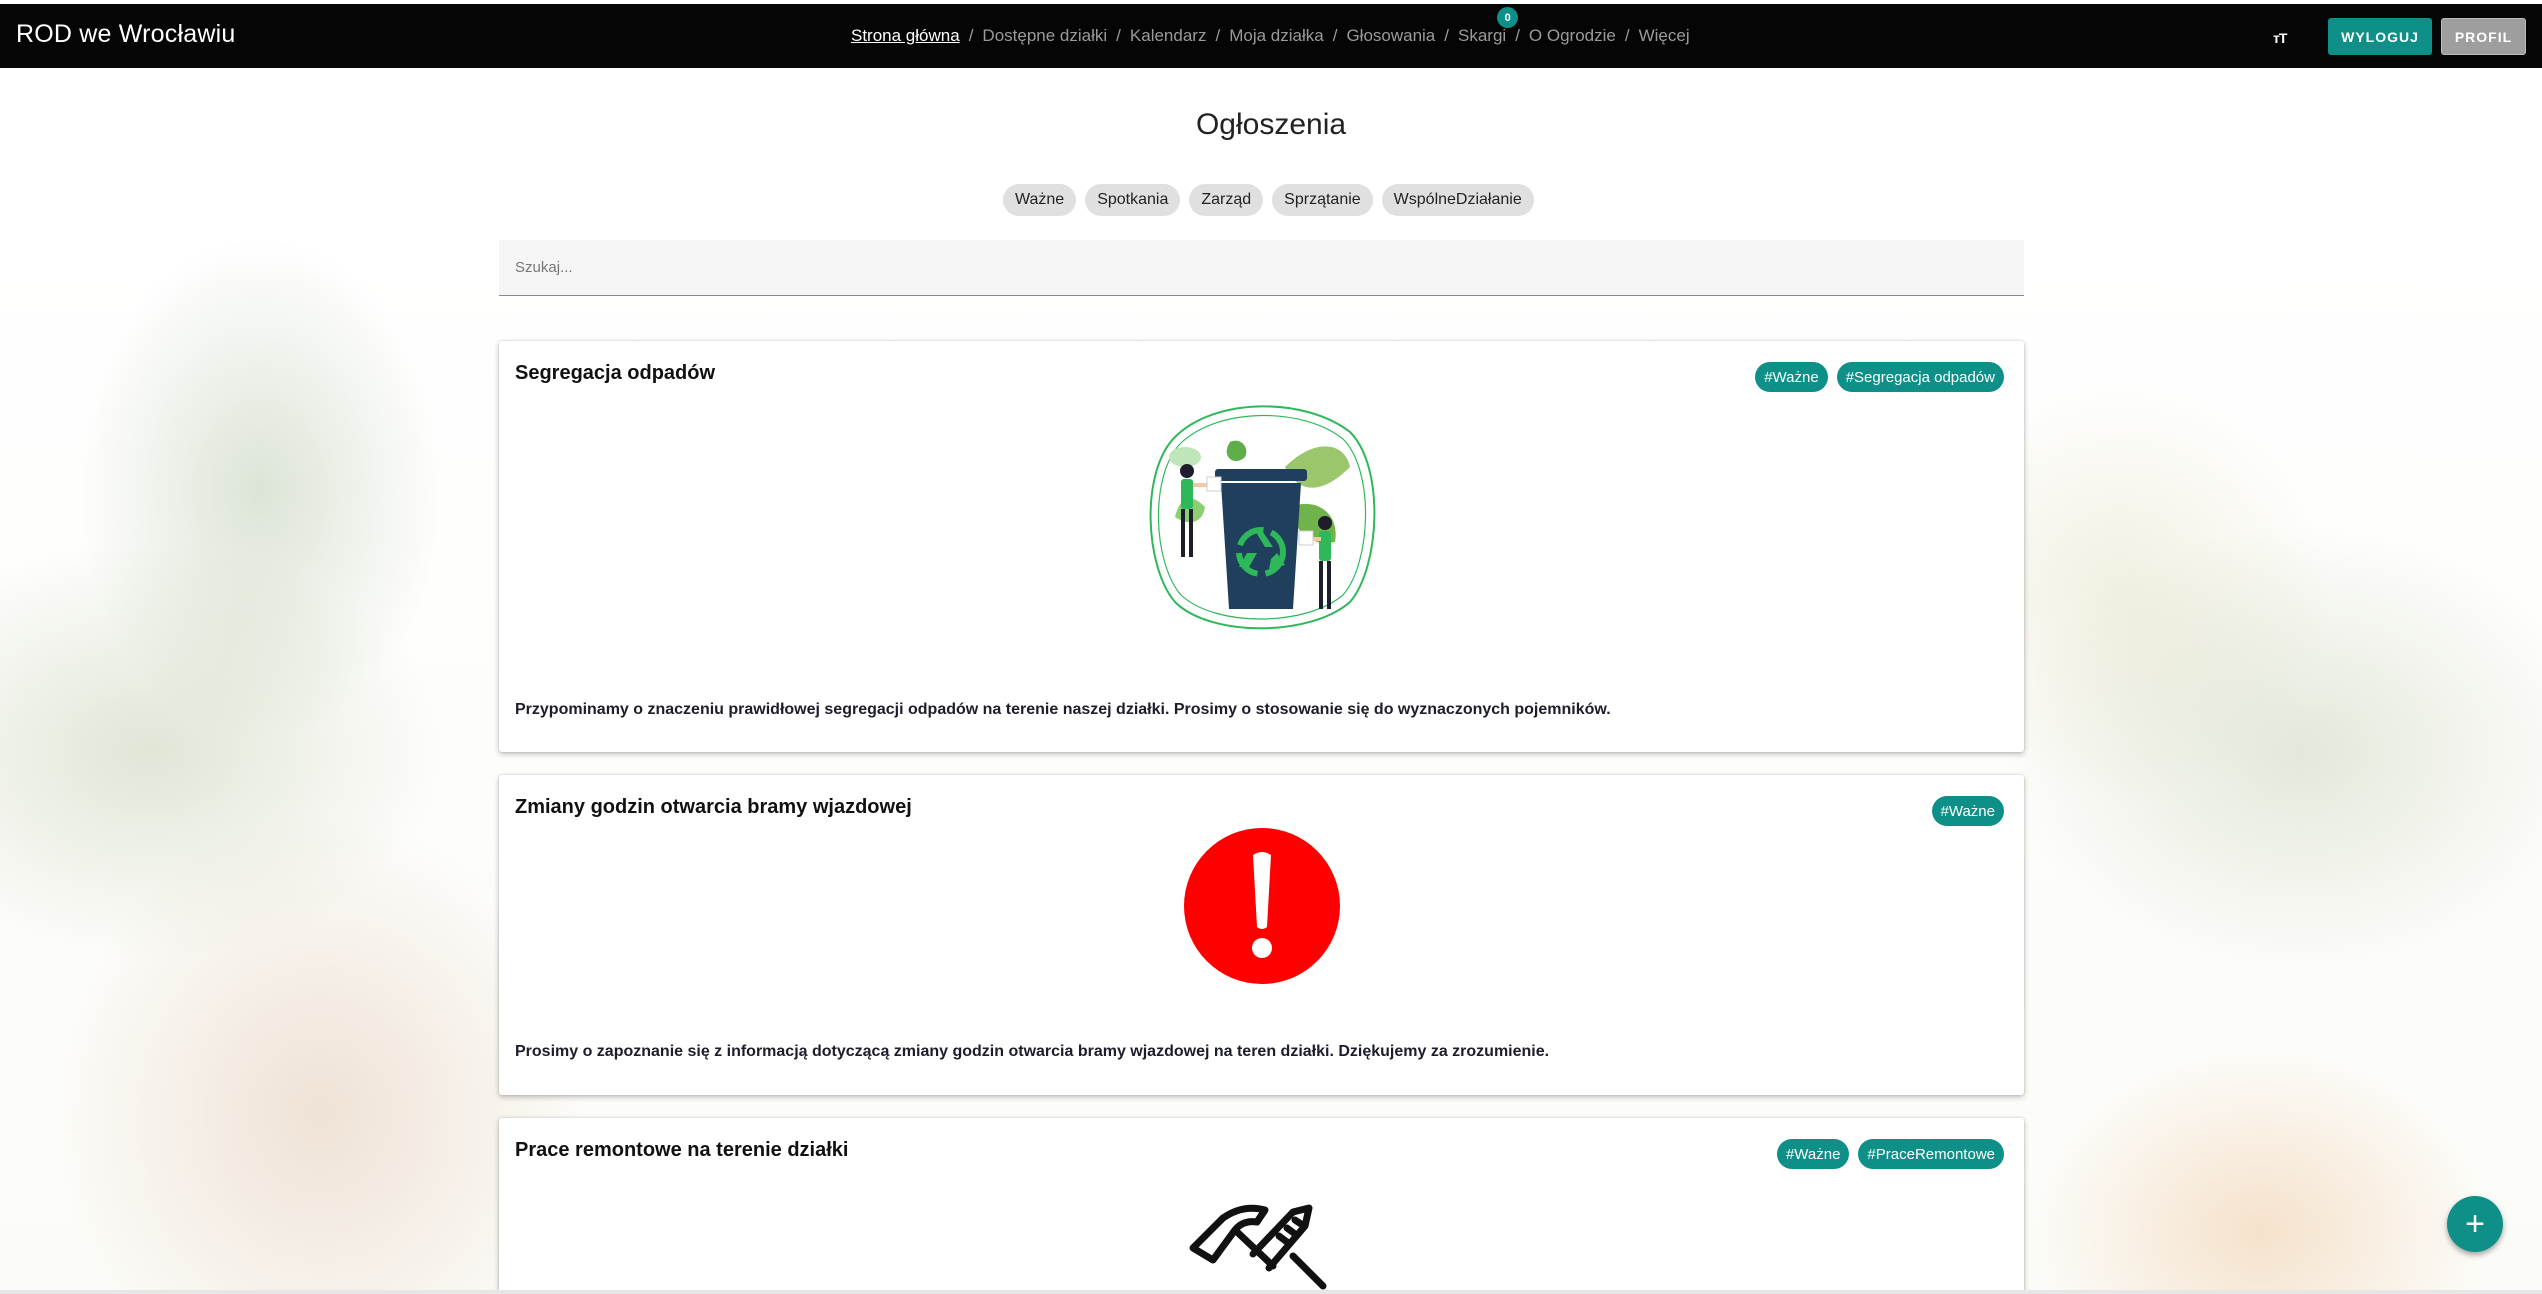 The width and height of the screenshot is (2542, 1294). I want to click on nav-item-available-plots: Dostępne działki, so click(1044, 36).